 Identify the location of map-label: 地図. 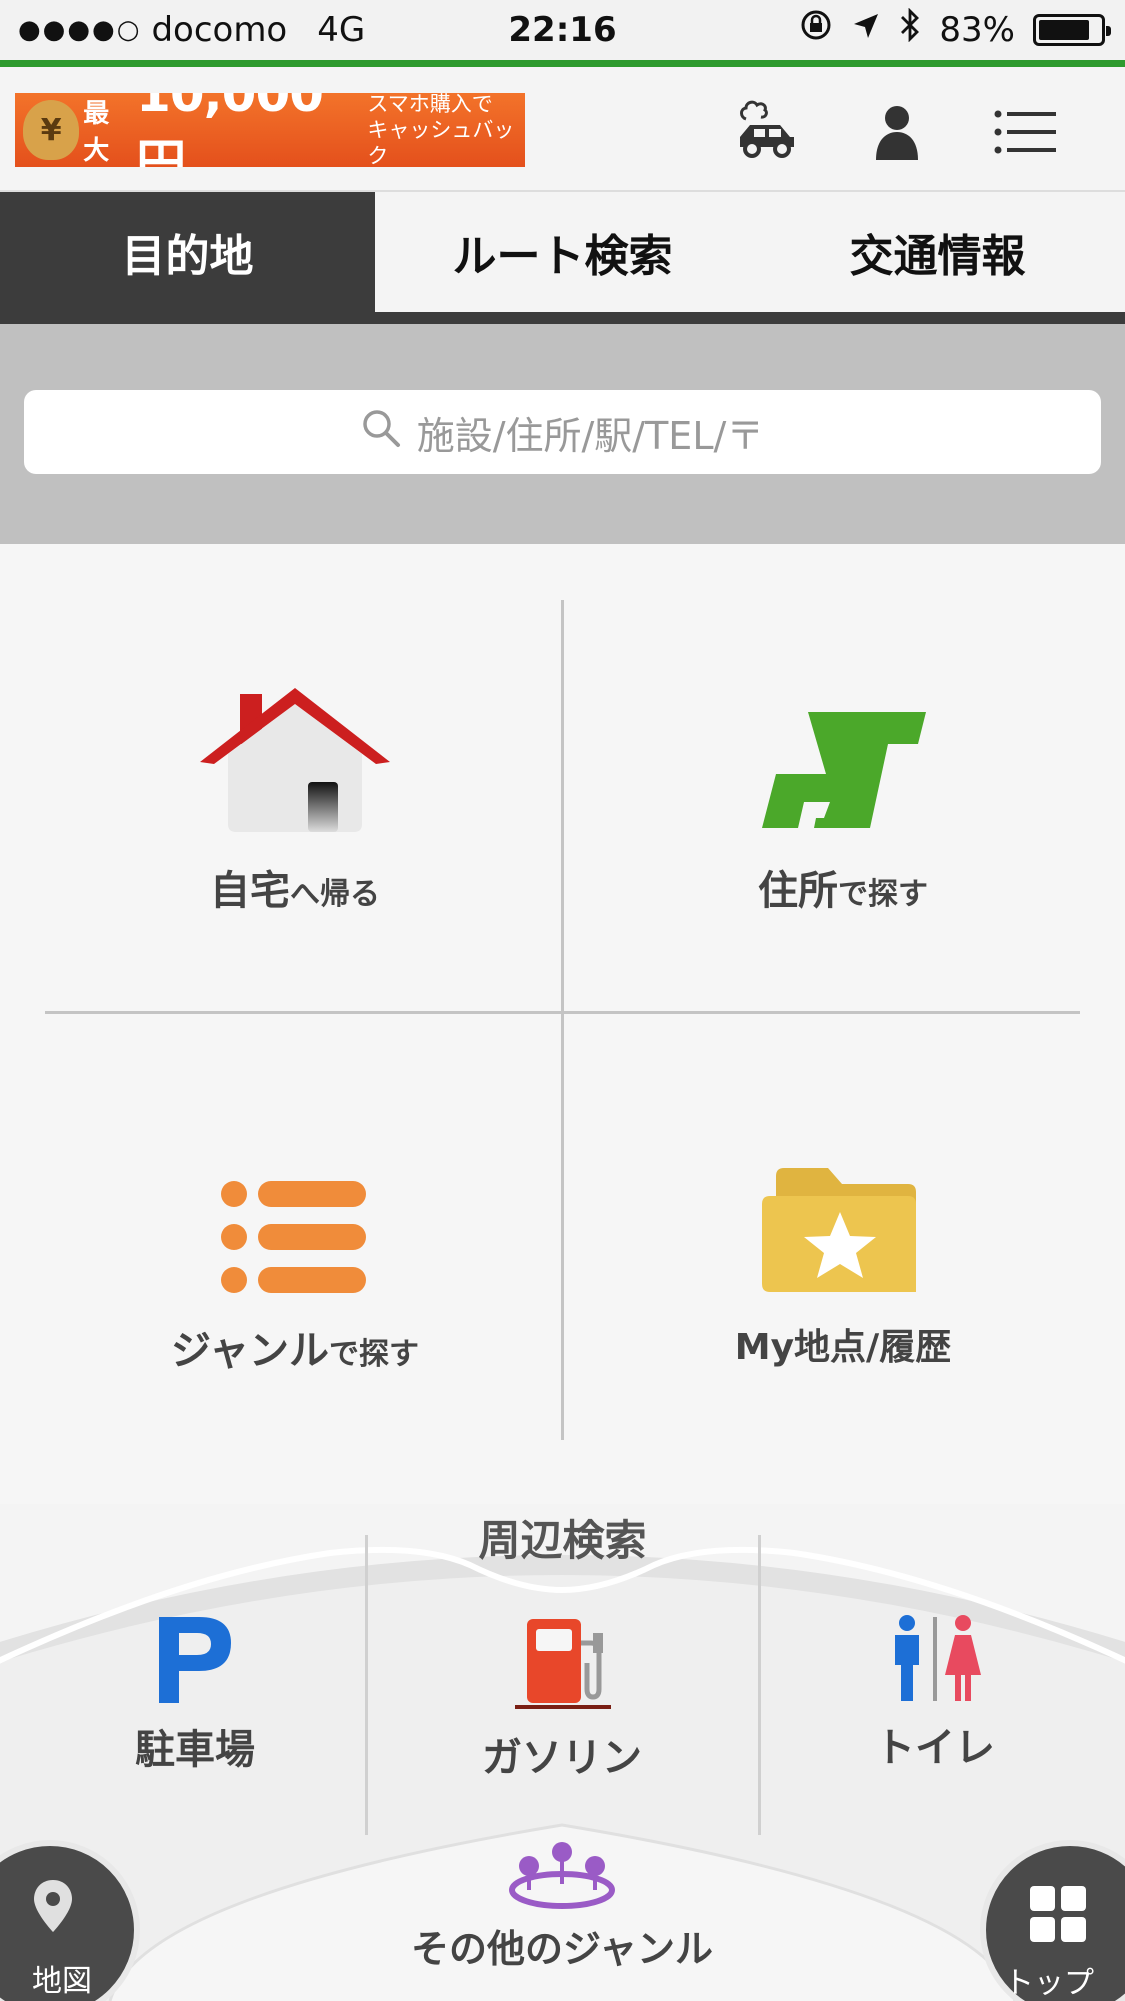
(62, 1981).